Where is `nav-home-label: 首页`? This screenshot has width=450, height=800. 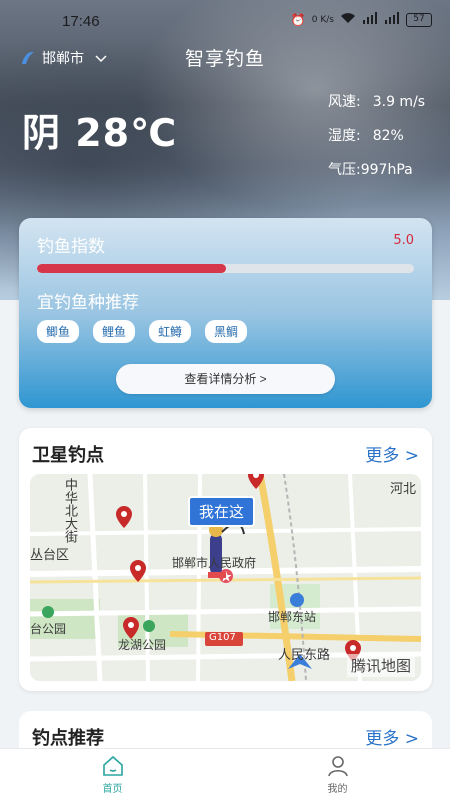
nav-home-label: 首页 is located at coordinates (112, 789).